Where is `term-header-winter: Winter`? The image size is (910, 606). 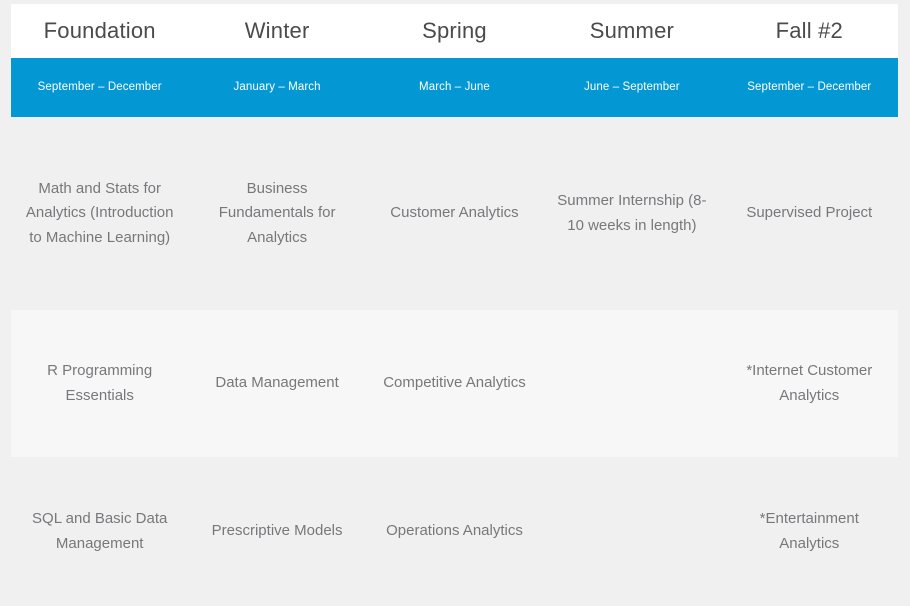
term-header-winter: Winter is located at coordinates (277, 31).